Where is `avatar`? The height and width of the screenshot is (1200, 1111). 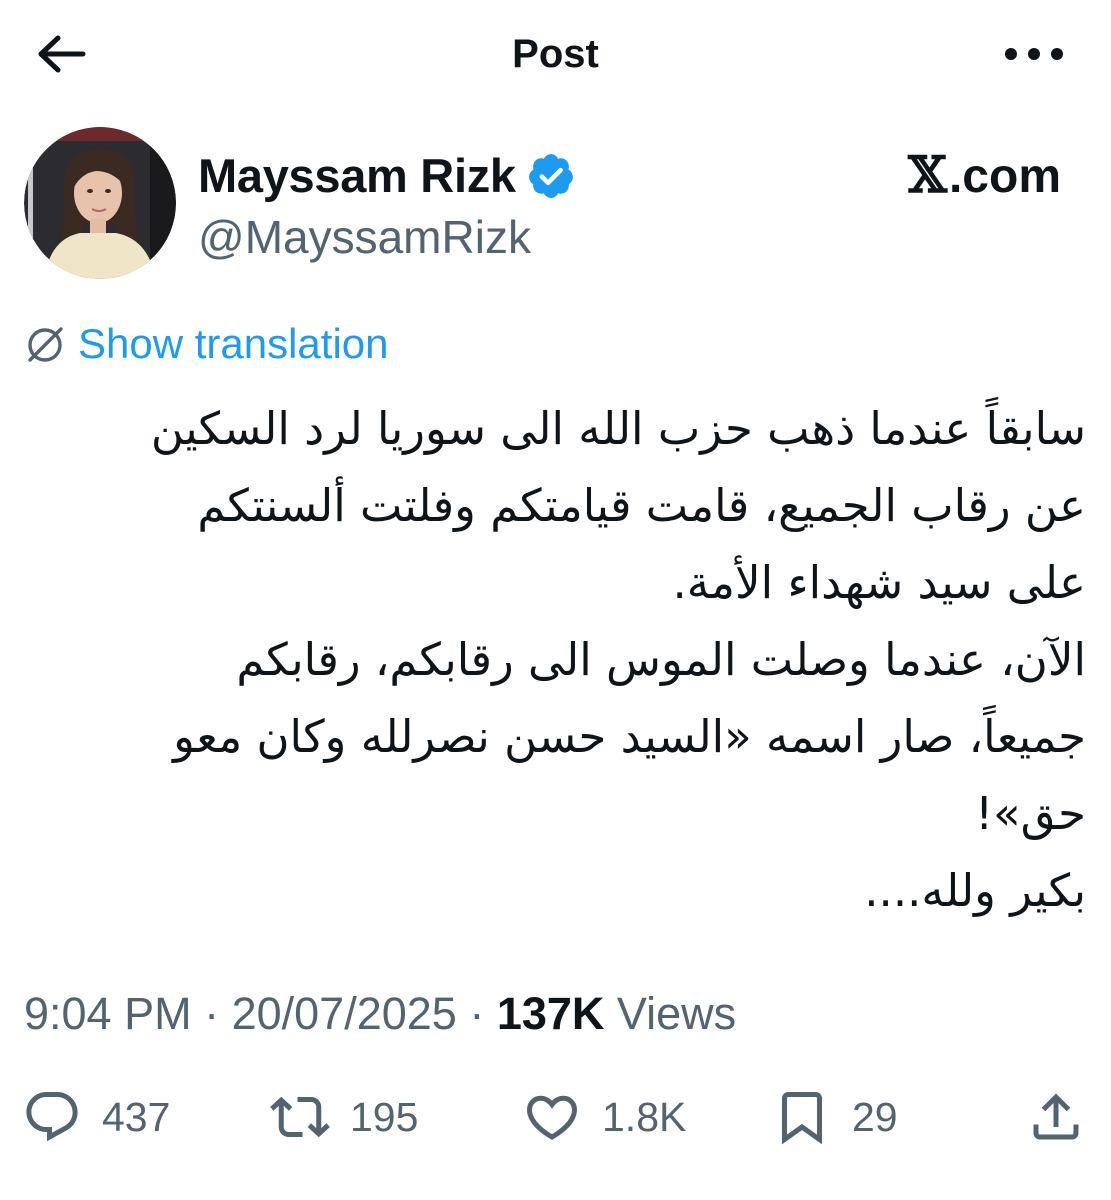 avatar is located at coordinates (100, 203).